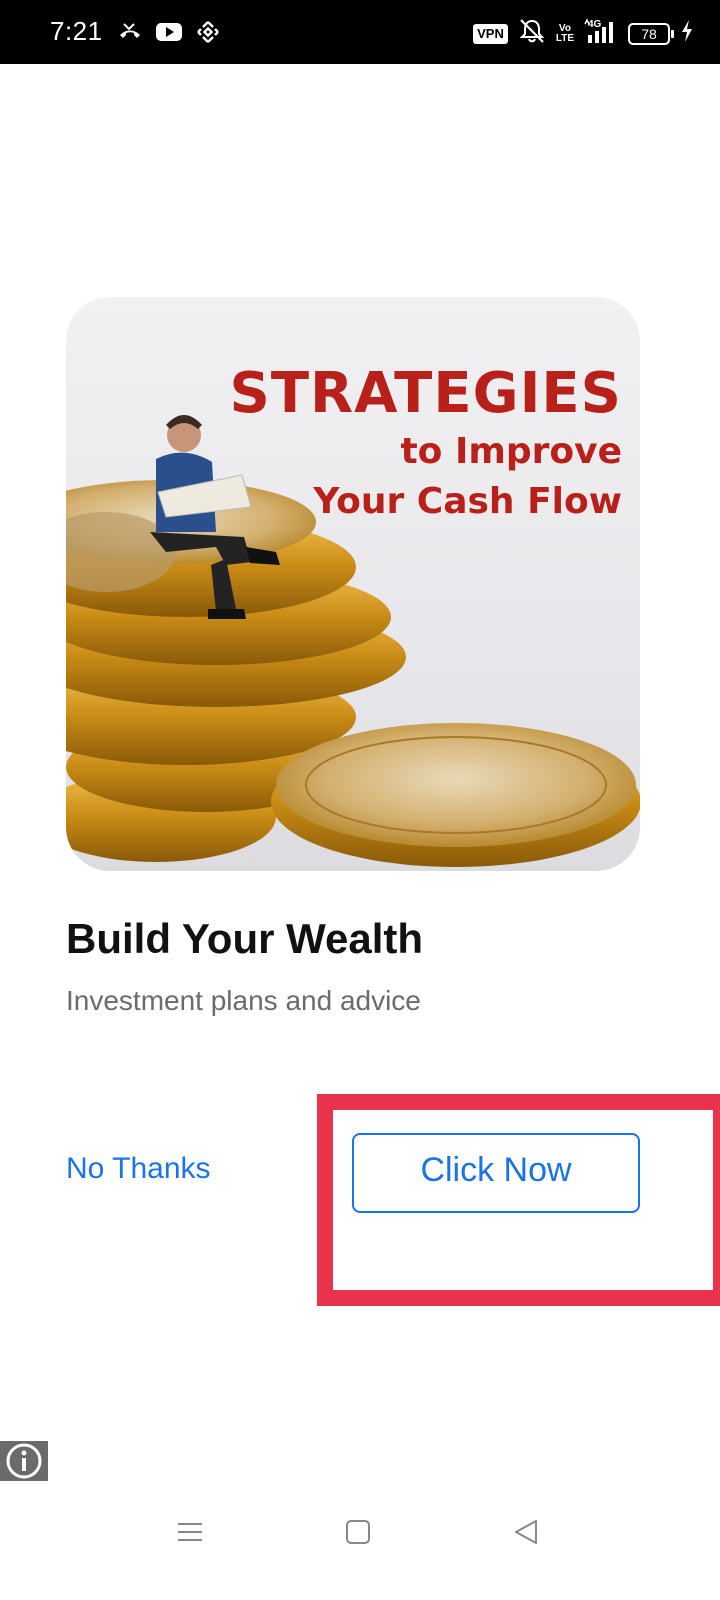  I want to click on mute-icon, so click(532, 33).